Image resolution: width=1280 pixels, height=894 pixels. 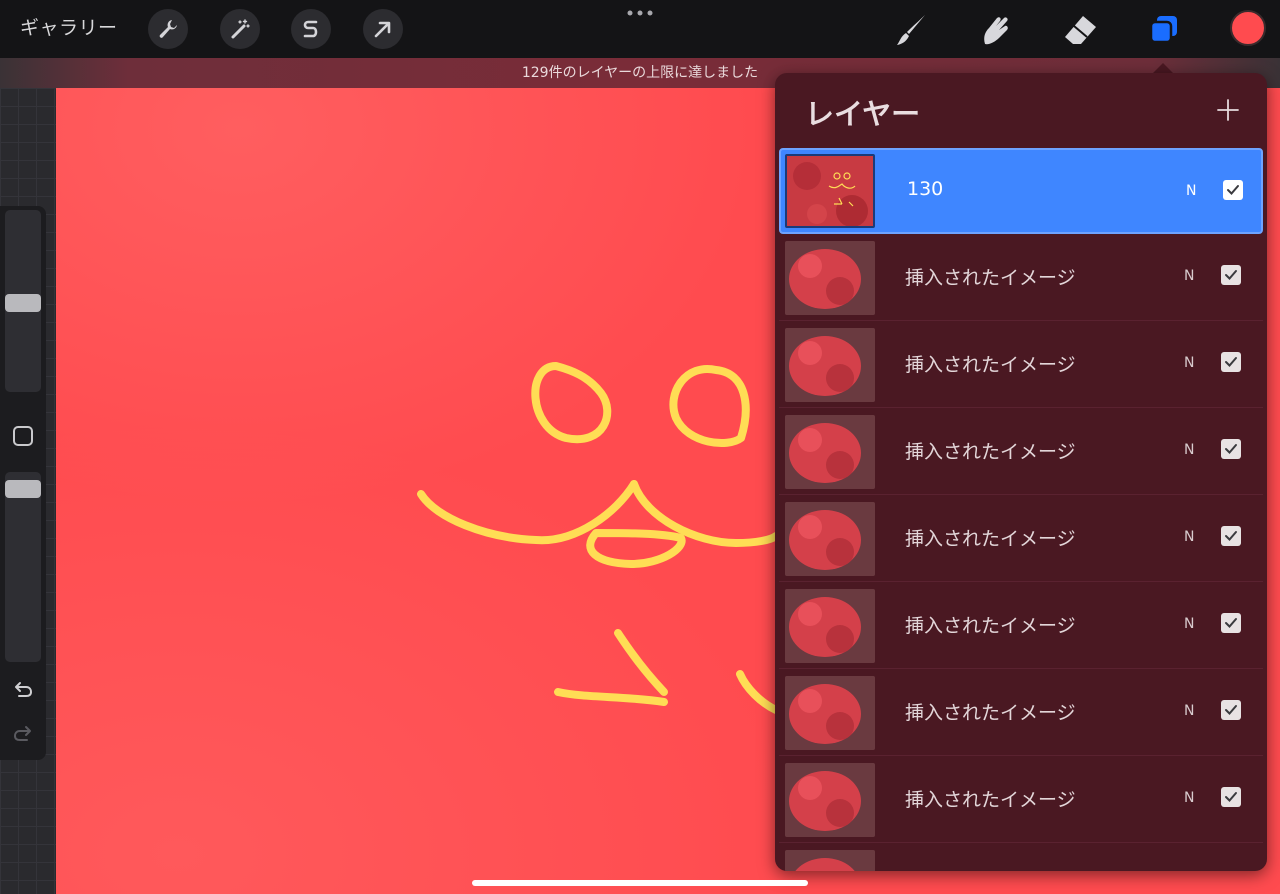 I want to click on selection-button, so click(x=311, y=29).